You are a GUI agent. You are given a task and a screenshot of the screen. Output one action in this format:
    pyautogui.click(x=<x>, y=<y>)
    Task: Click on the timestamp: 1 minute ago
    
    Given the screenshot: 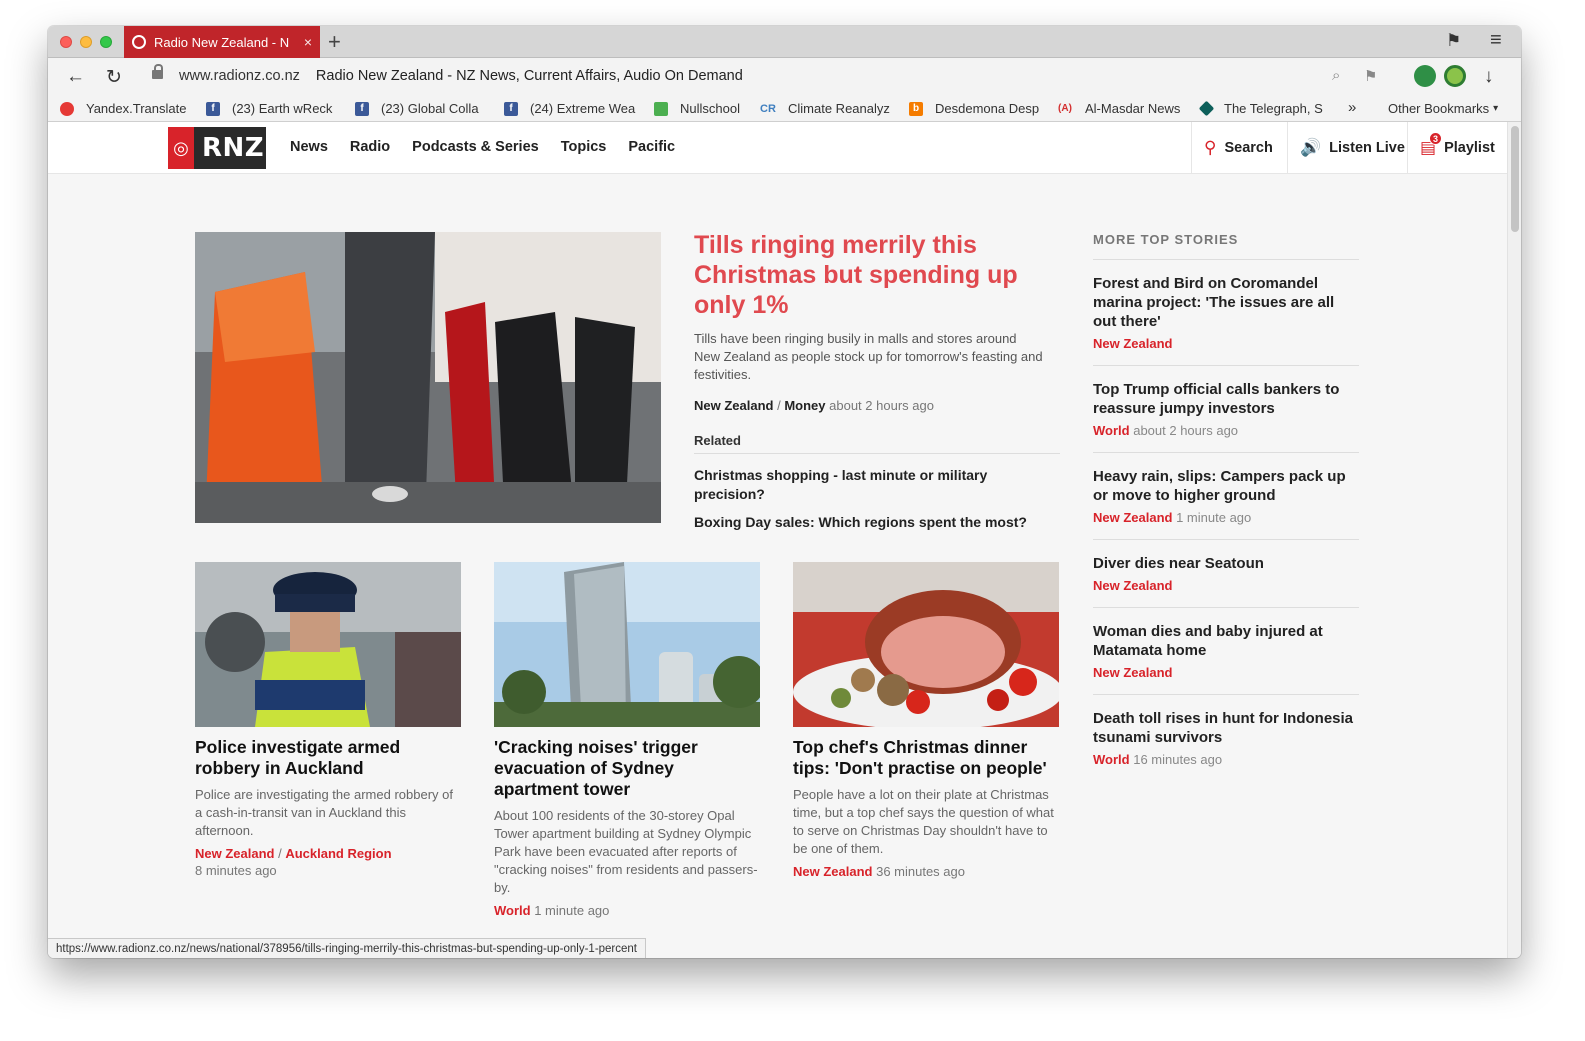 What is the action you would take?
    pyautogui.click(x=1214, y=517)
    